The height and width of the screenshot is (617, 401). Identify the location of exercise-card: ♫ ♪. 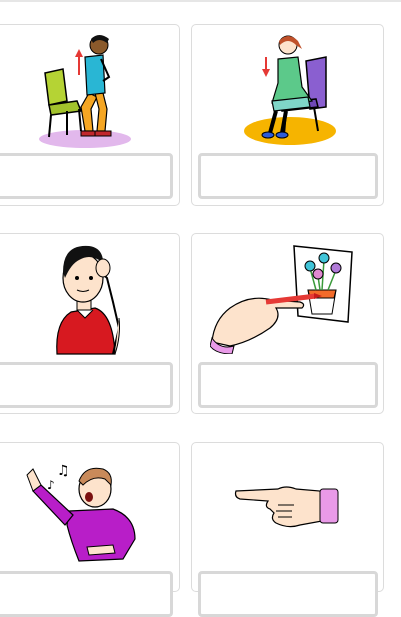
(90, 529).